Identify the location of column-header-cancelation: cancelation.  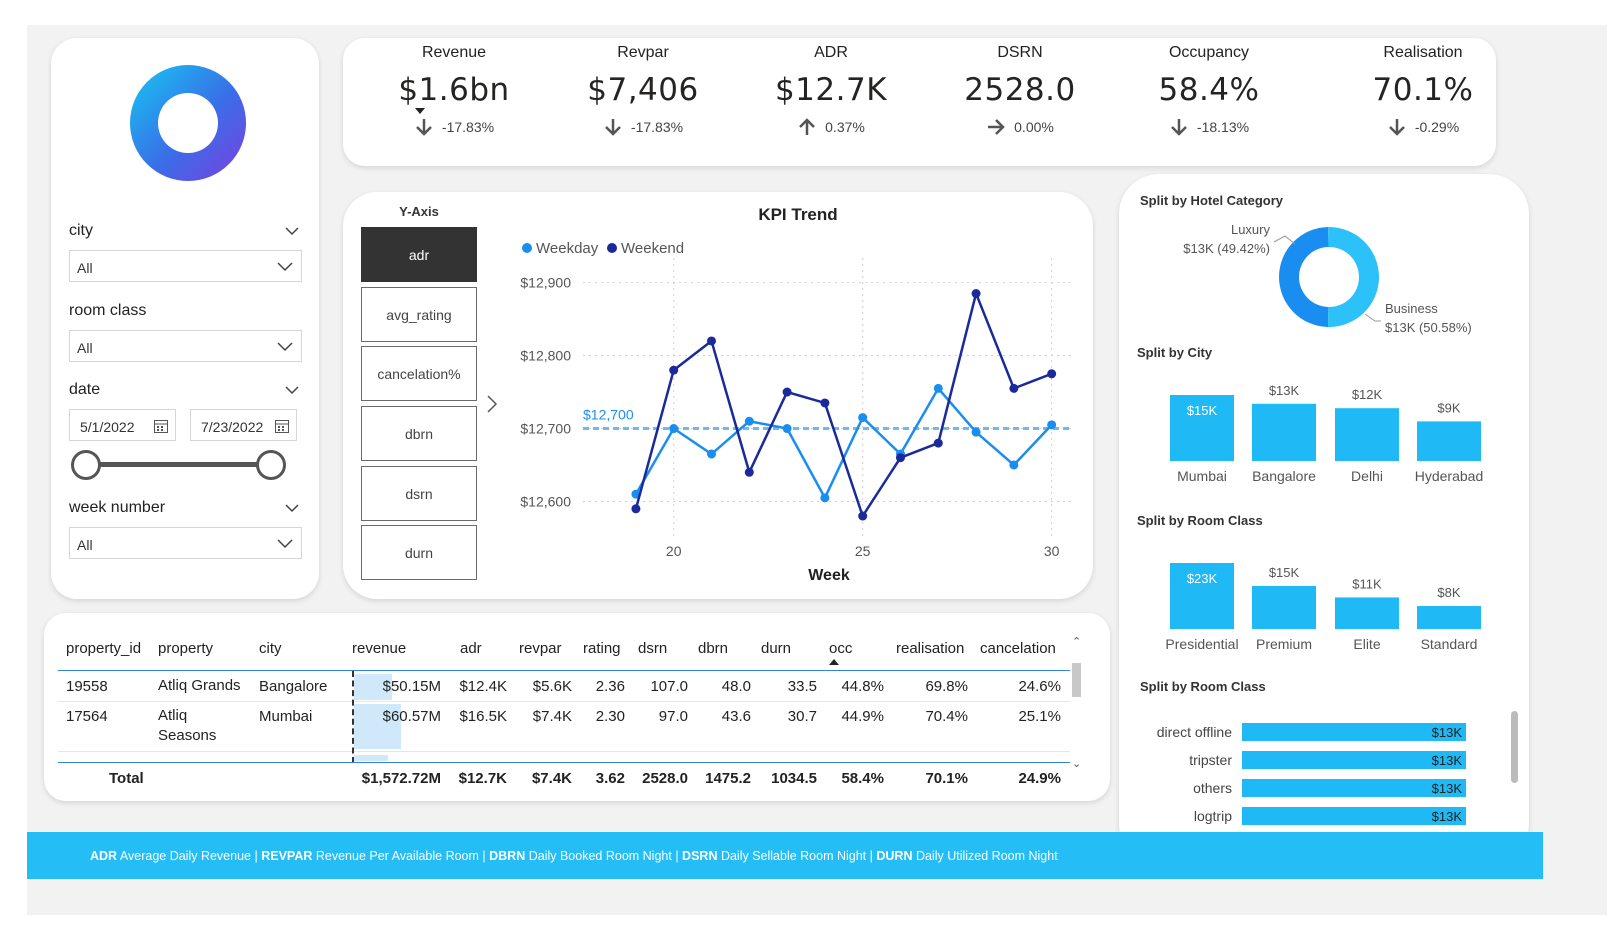
(1018, 648).